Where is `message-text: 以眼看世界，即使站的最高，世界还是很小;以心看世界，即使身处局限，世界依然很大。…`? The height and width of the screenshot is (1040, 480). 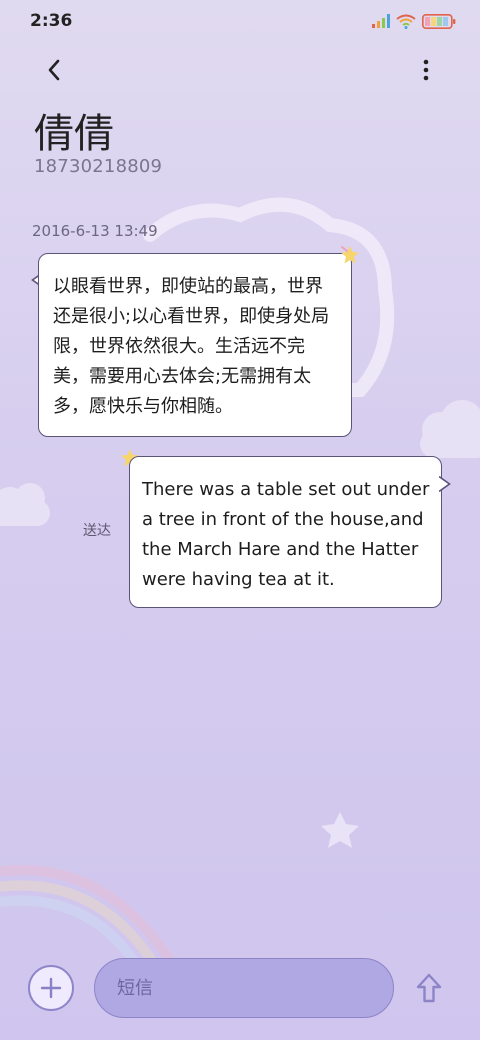
message-text: 以眼看世界，即使站的最高，世界还是很小;以心看世界，即使身处局限，世界依然很大。… is located at coordinates (191, 346).